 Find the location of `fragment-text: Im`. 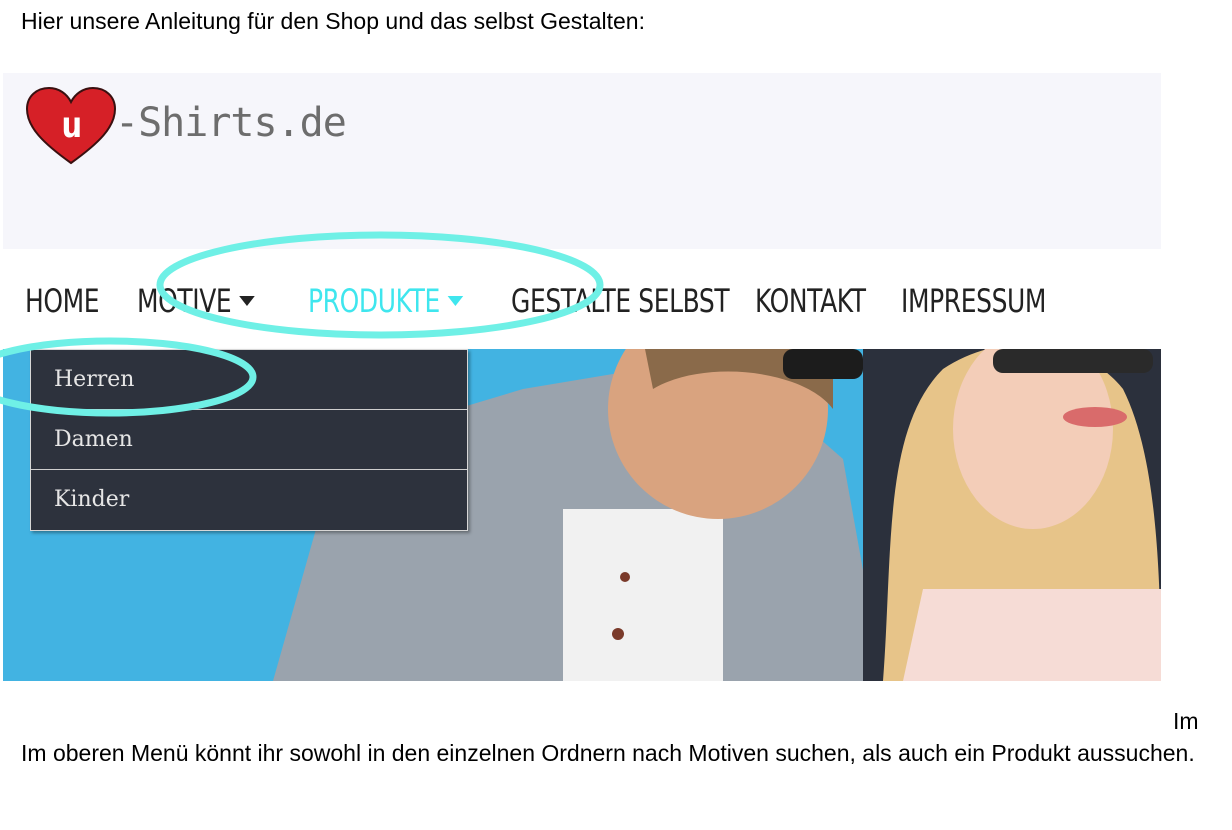

fragment-text: Im is located at coordinates (1186, 721).